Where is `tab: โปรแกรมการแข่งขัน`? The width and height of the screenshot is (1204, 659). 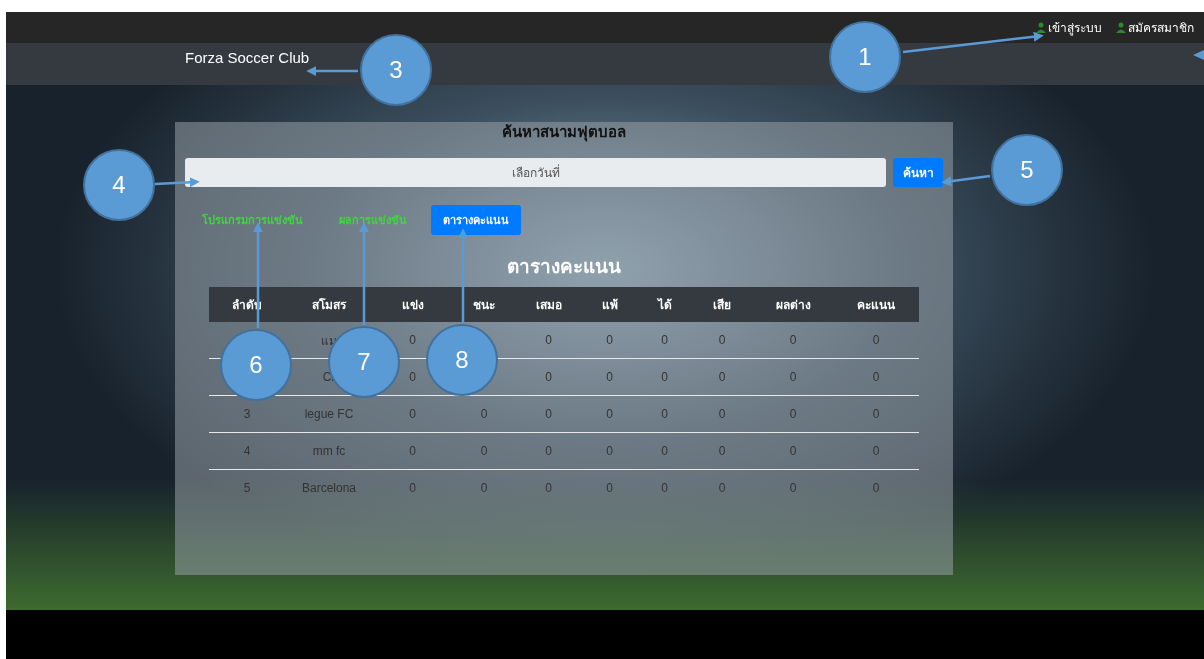 tab: โปรแกรมการแข่งขัน is located at coordinates (252, 220).